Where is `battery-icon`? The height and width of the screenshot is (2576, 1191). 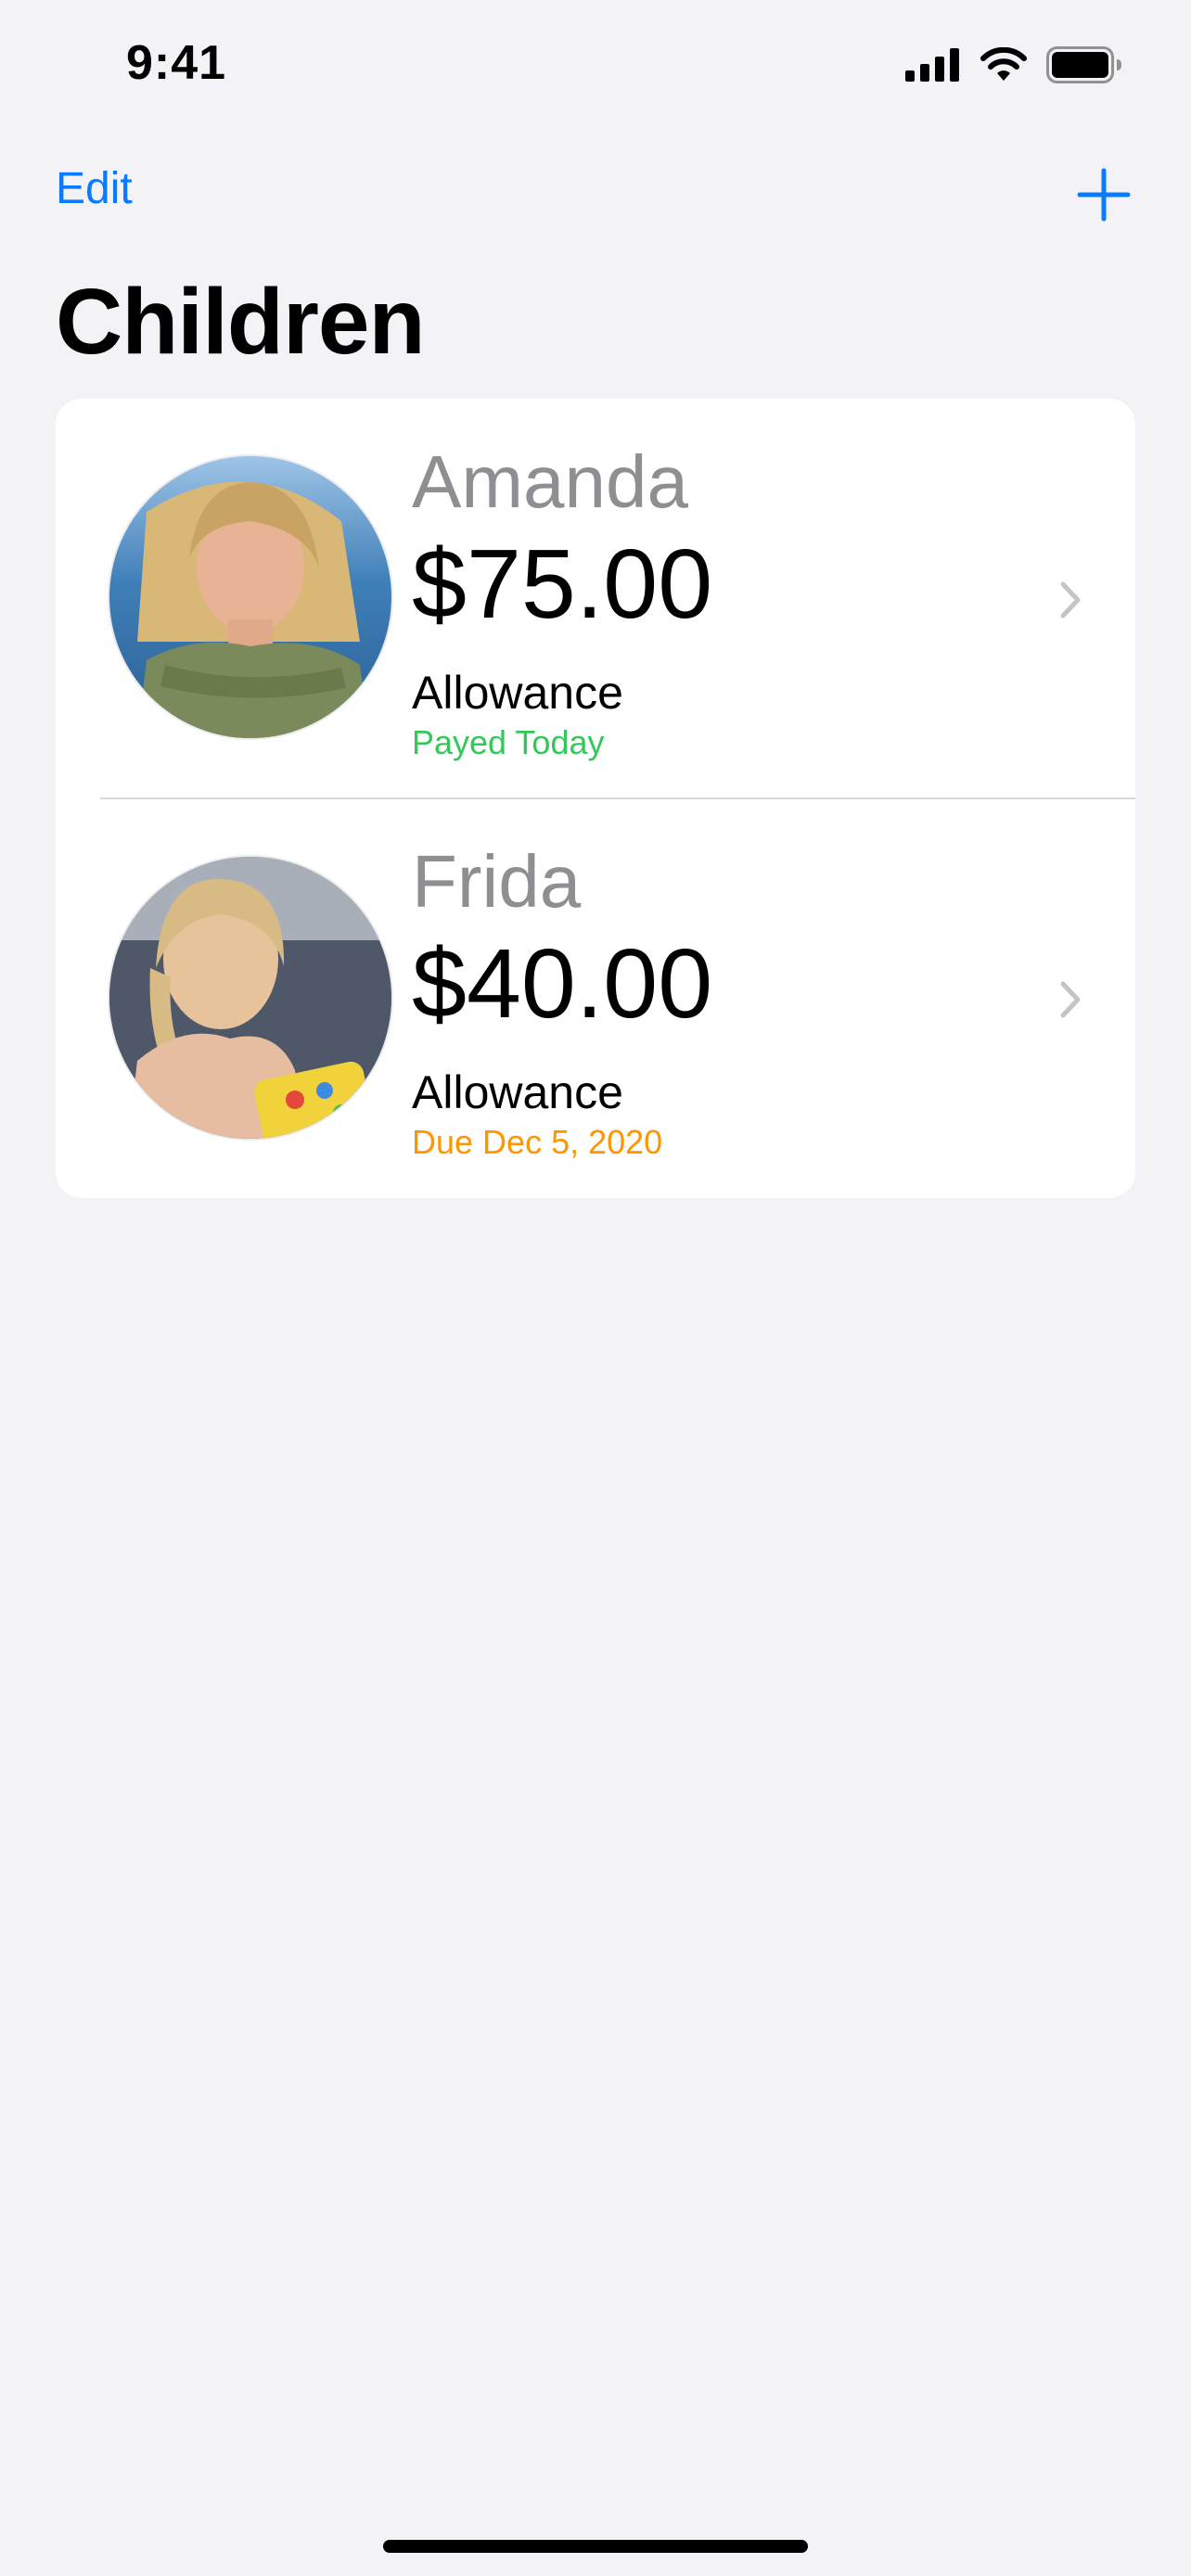 battery-icon is located at coordinates (1084, 66).